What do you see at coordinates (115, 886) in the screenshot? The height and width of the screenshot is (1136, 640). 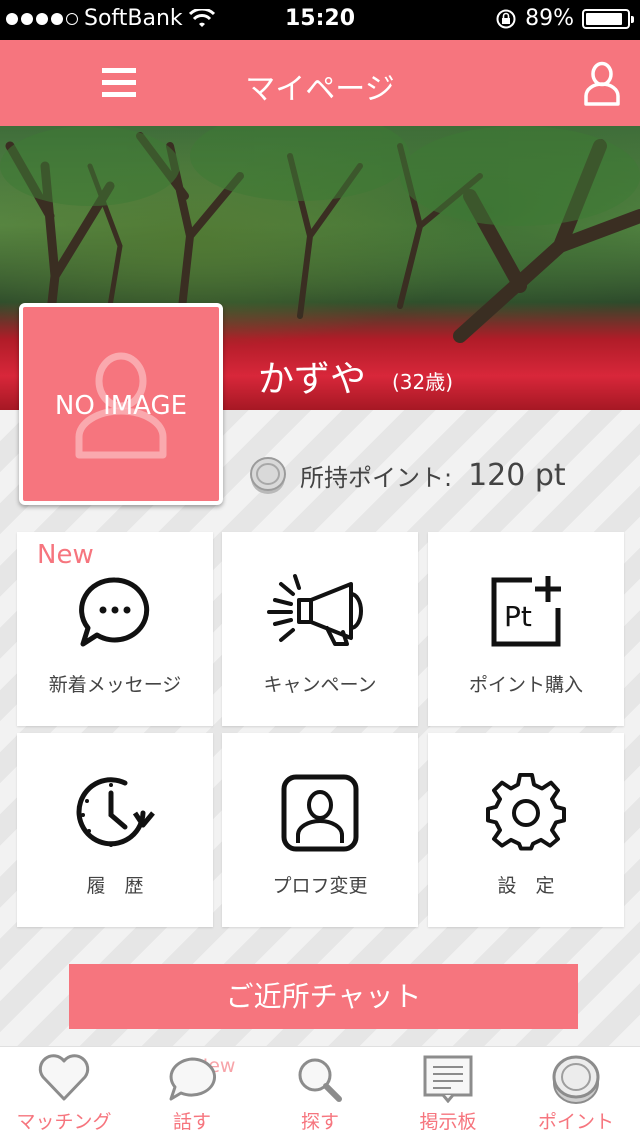 I see `tile-label: 履 歴` at bounding box center [115, 886].